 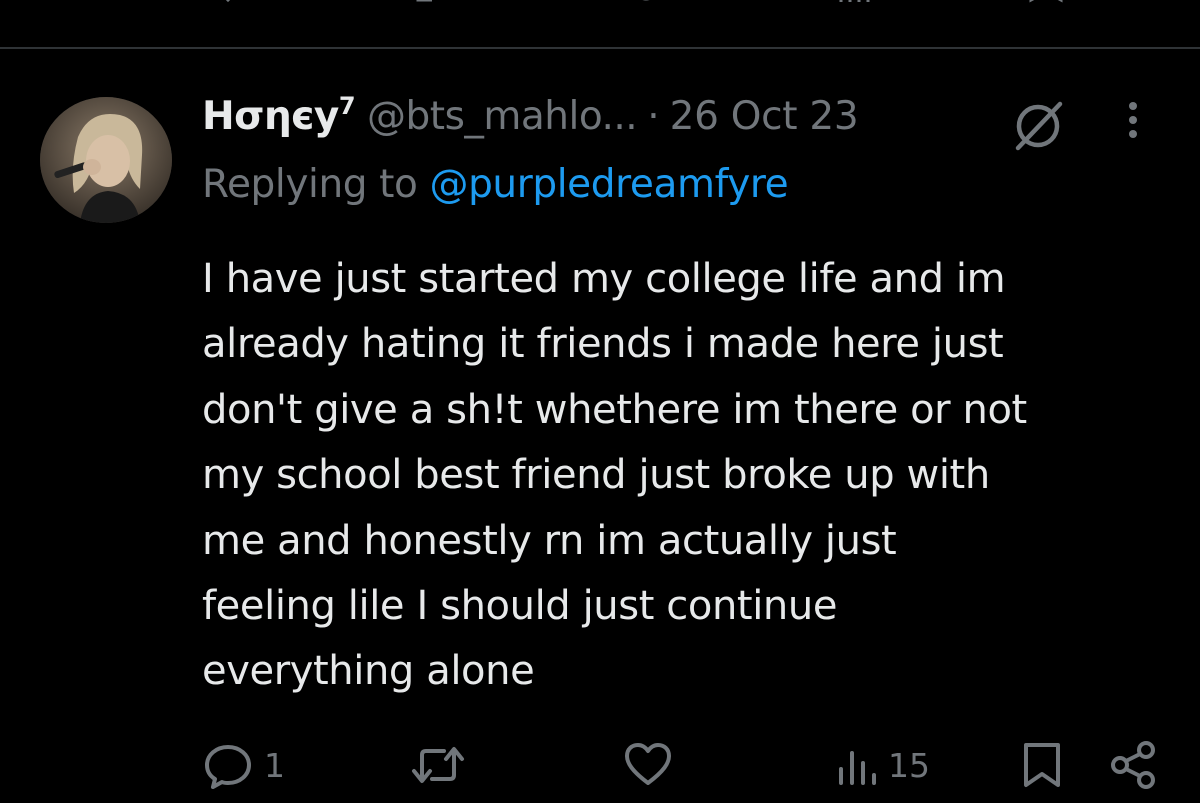 What do you see at coordinates (549, 540) in the screenshot?
I see `tweet-text-line: me and honestly rn im actually just` at bounding box center [549, 540].